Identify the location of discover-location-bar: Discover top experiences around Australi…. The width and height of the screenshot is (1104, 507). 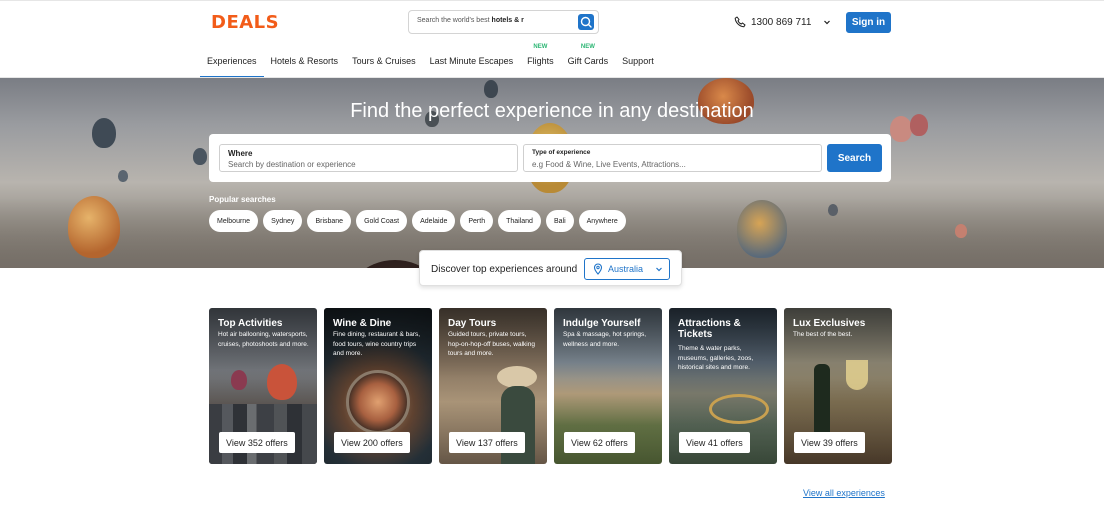
(550, 268).